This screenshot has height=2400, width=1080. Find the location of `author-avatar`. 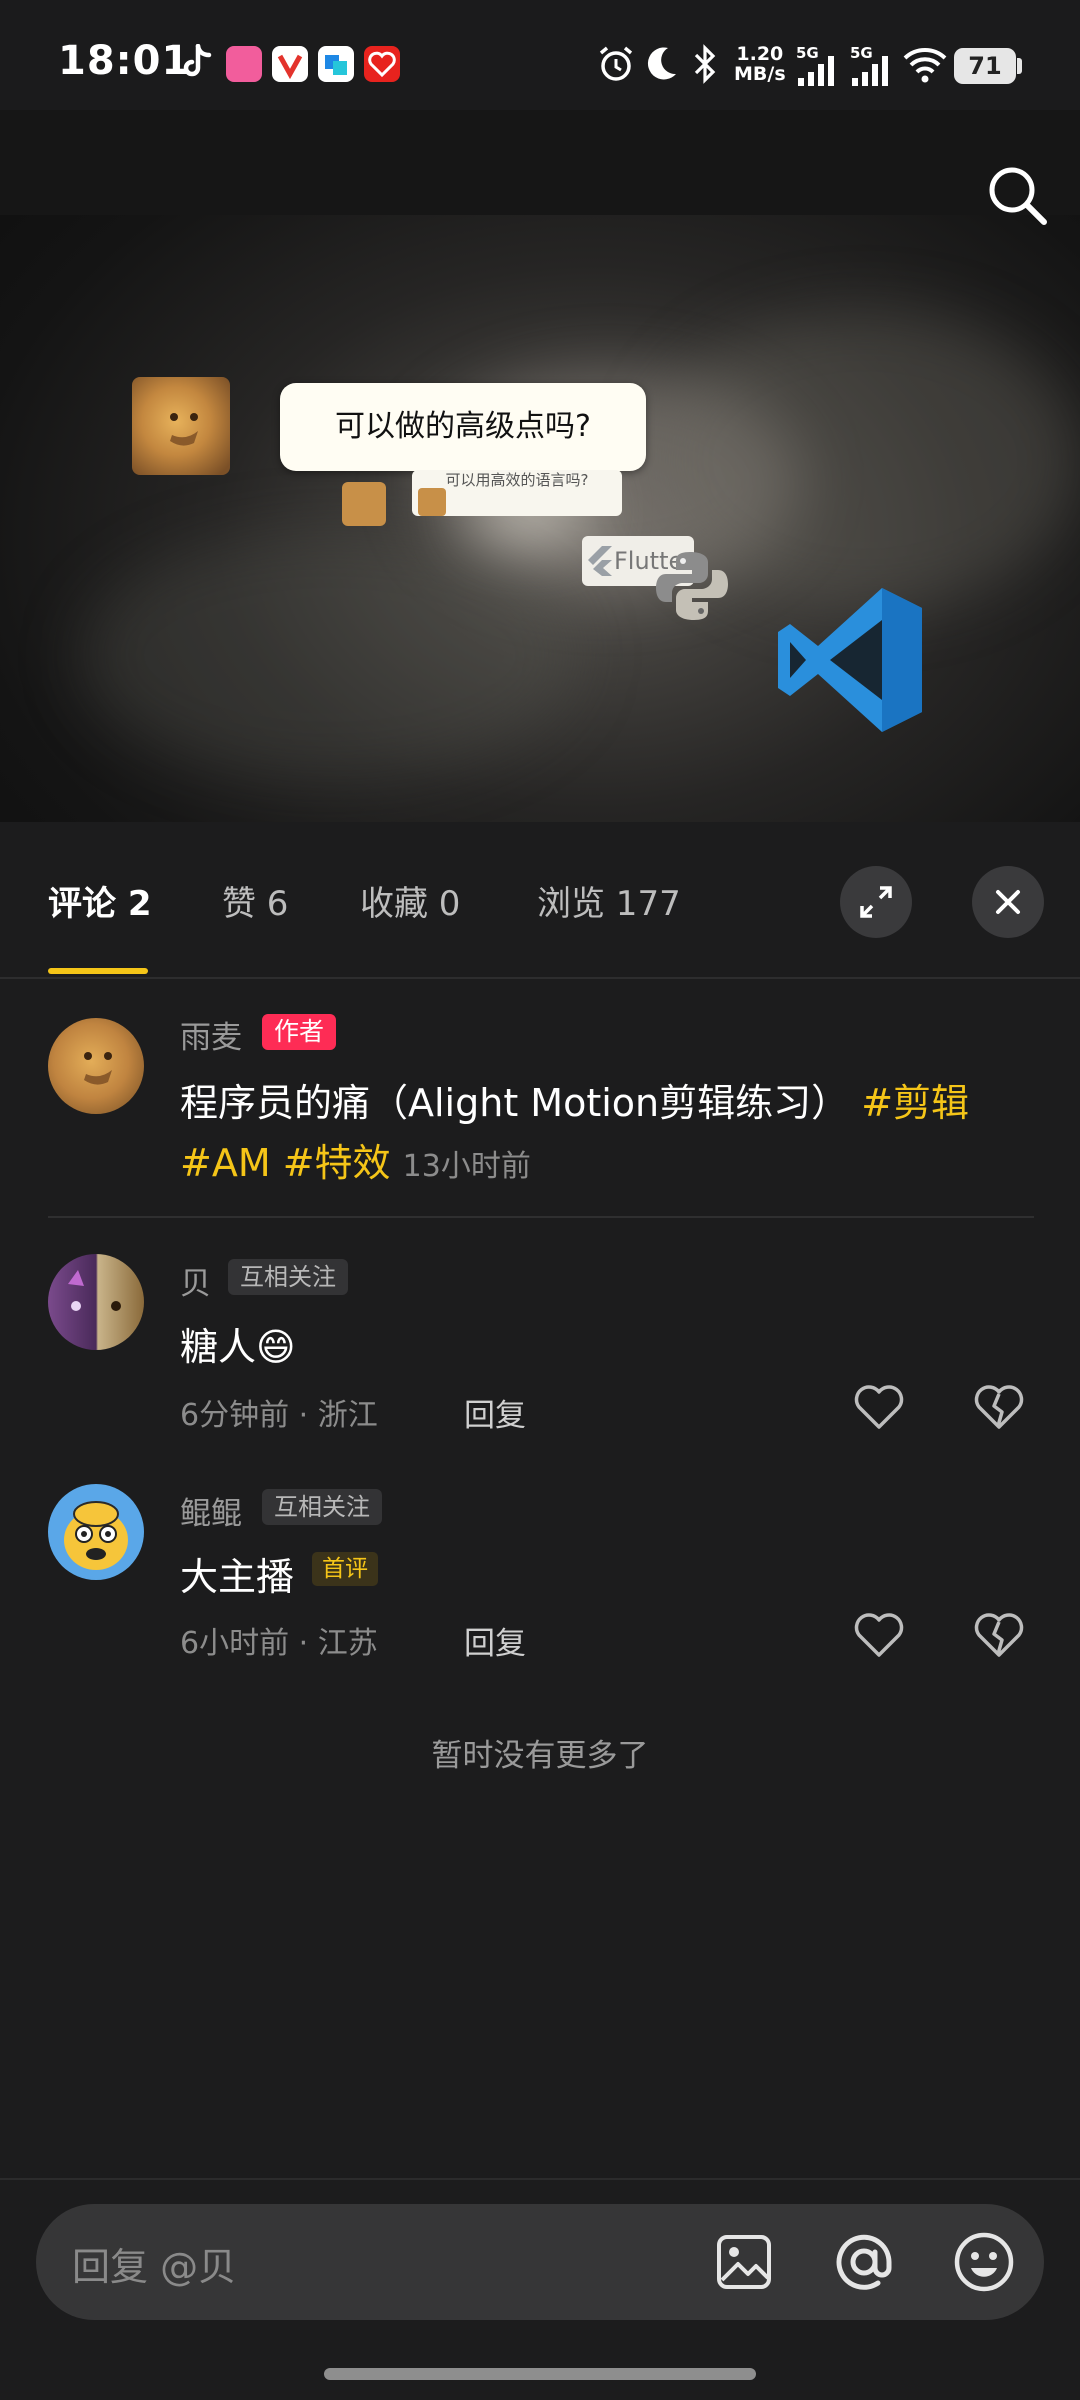

author-avatar is located at coordinates (96, 1066).